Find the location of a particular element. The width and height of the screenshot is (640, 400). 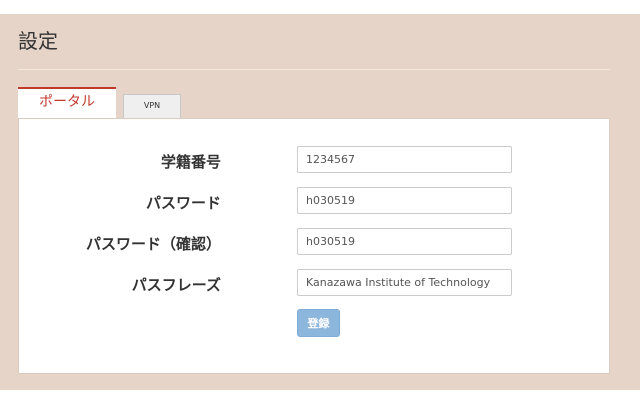

register-button: 登録 is located at coordinates (318, 323).